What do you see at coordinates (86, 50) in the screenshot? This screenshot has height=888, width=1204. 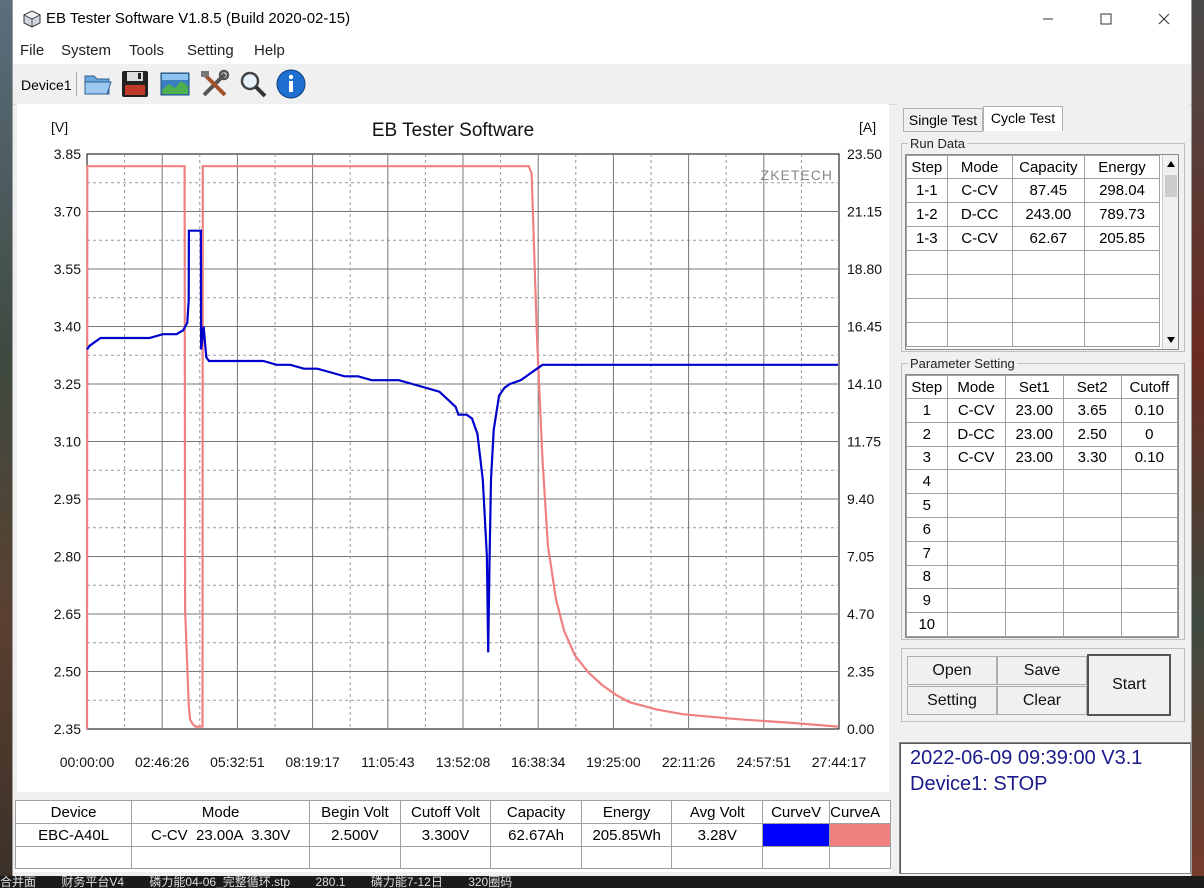 I see `menu-system: System` at bounding box center [86, 50].